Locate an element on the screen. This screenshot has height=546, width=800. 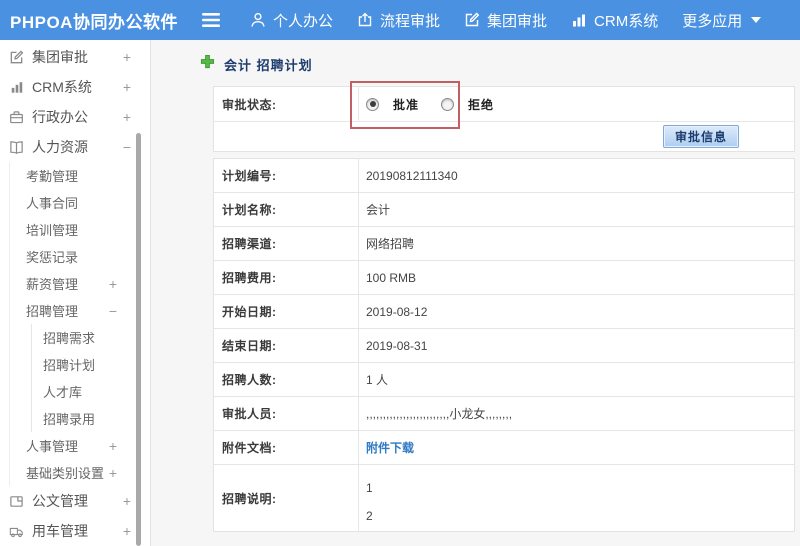
sidebar-label: 行政办公 is located at coordinates (60, 117).